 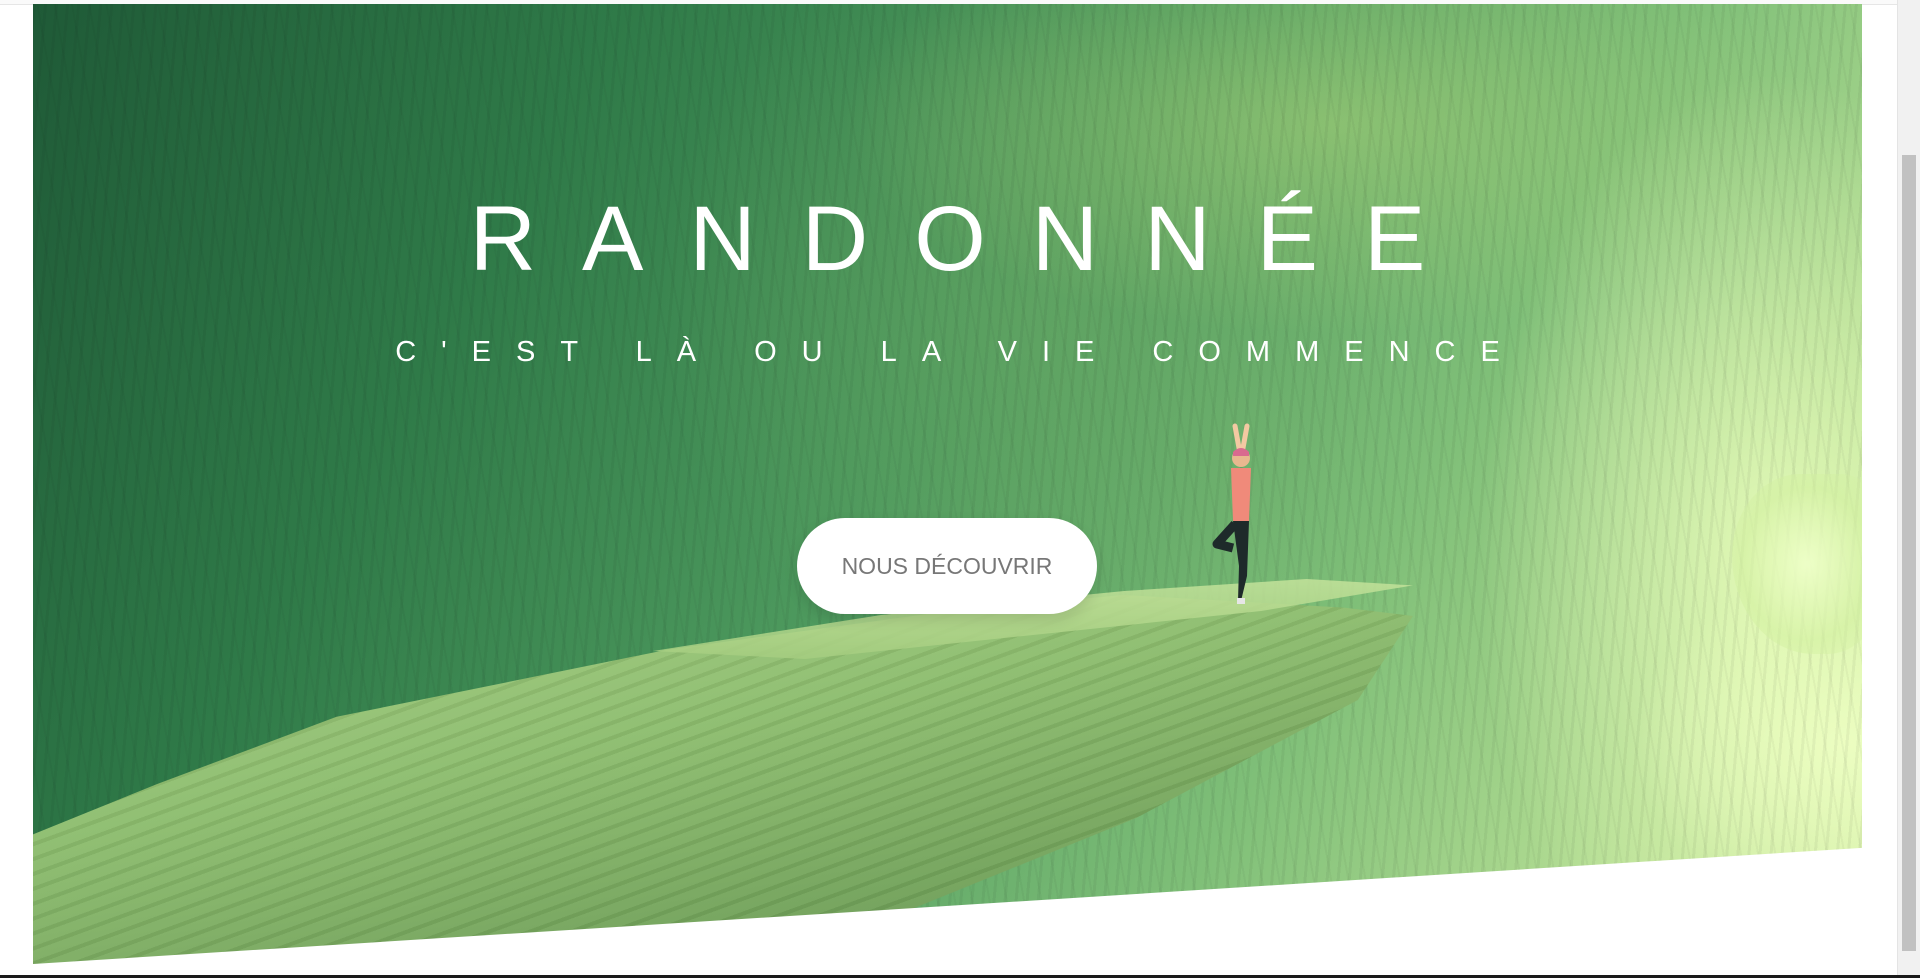 I want to click on vertical-scrollbar, so click(x=1908, y=489).